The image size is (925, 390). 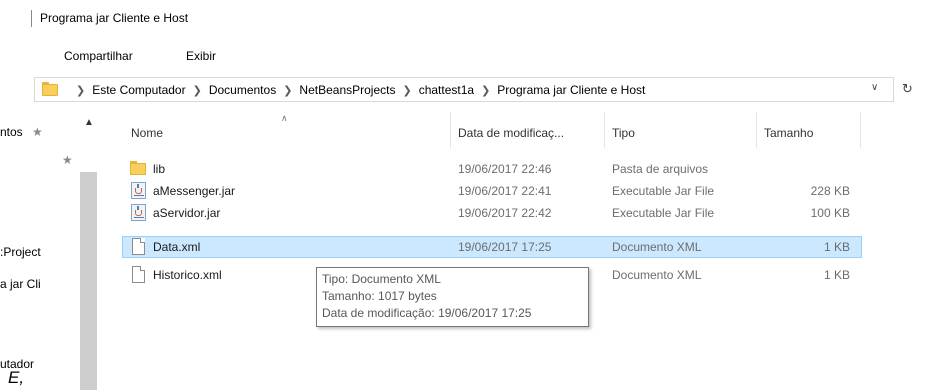 What do you see at coordinates (194, 191) in the screenshot?
I see `file-name: aMessenger.jar` at bounding box center [194, 191].